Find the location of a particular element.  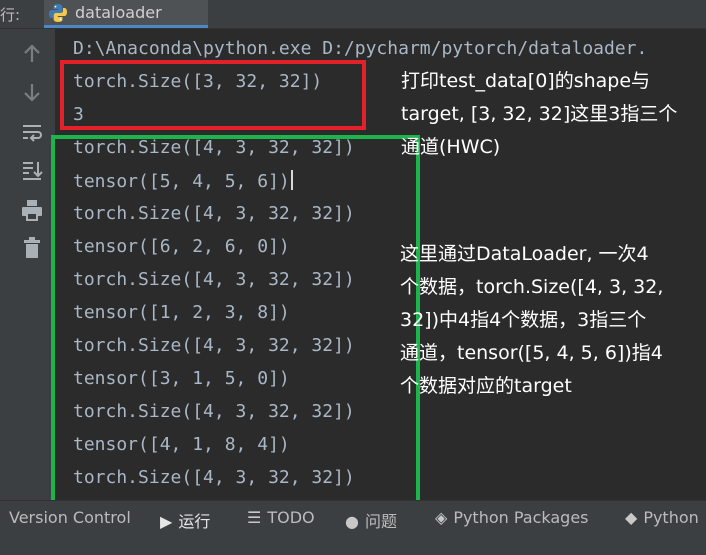

trash-icon is located at coordinates (32, 248).